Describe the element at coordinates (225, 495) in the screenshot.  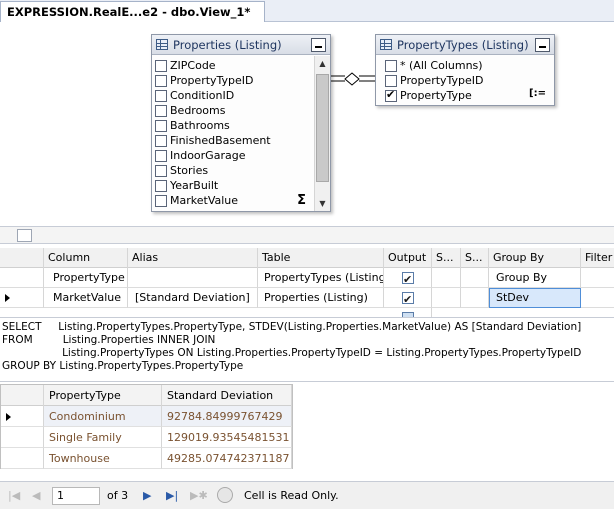
I see `stop-icon` at that location.